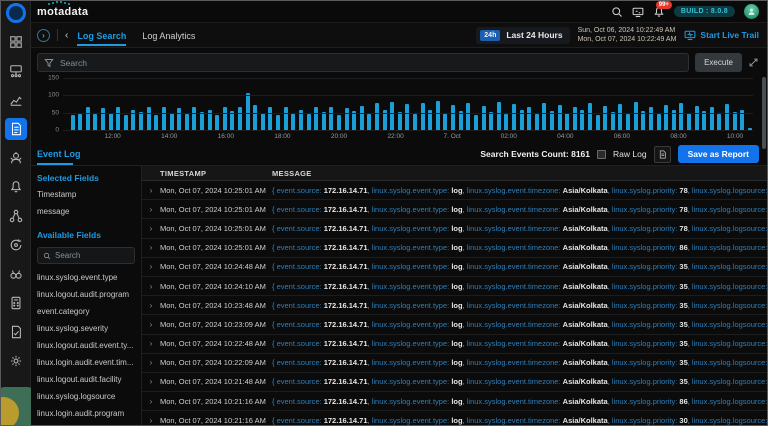 The height and width of the screenshot is (426, 768). What do you see at coordinates (602, 154) in the screenshot?
I see `raw-log-checkbox` at bounding box center [602, 154].